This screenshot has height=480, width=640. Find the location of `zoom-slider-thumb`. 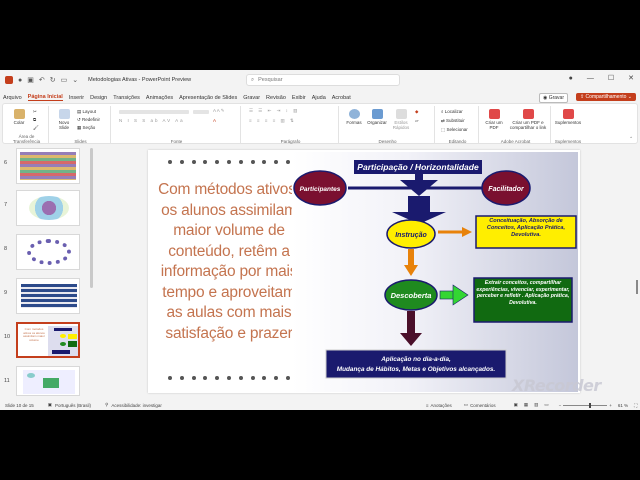

zoom-slider-thumb is located at coordinates (590, 405).